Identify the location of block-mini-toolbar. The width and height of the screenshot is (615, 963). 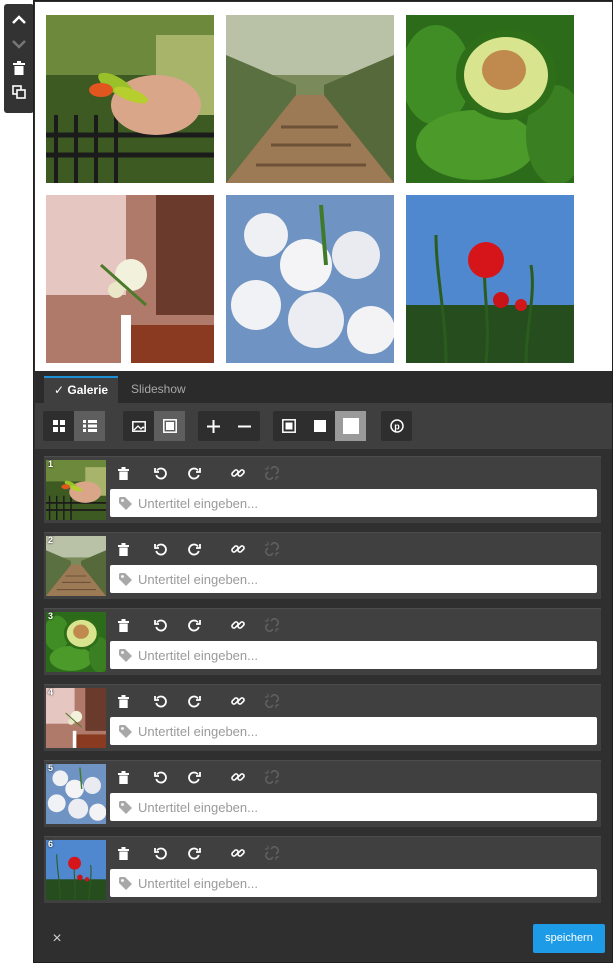
(19, 58).